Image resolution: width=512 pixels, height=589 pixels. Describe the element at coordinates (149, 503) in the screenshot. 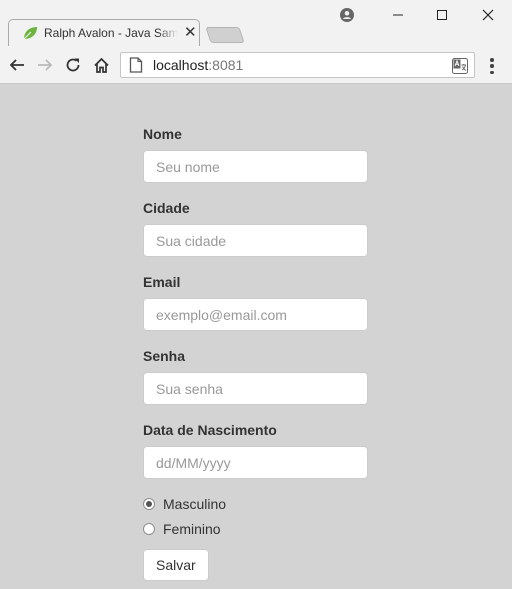

I see `masculino-radio` at that location.